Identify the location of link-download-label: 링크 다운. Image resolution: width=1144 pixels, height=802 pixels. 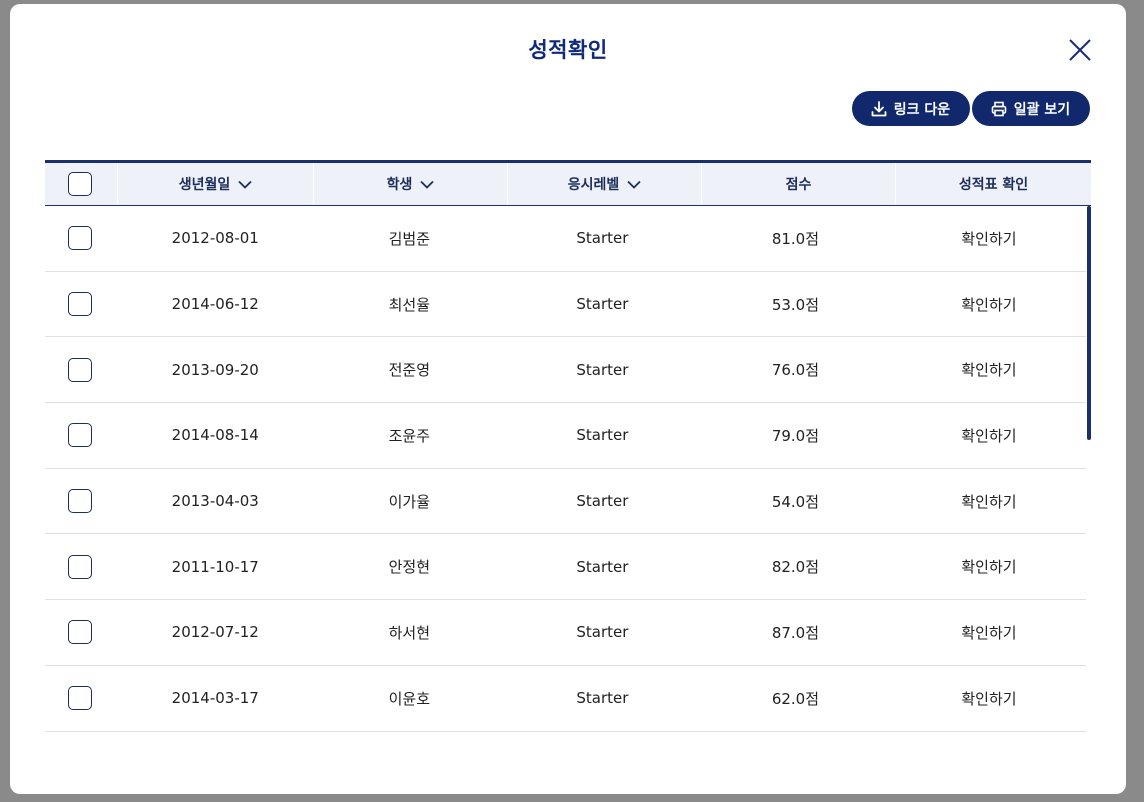
(922, 109).